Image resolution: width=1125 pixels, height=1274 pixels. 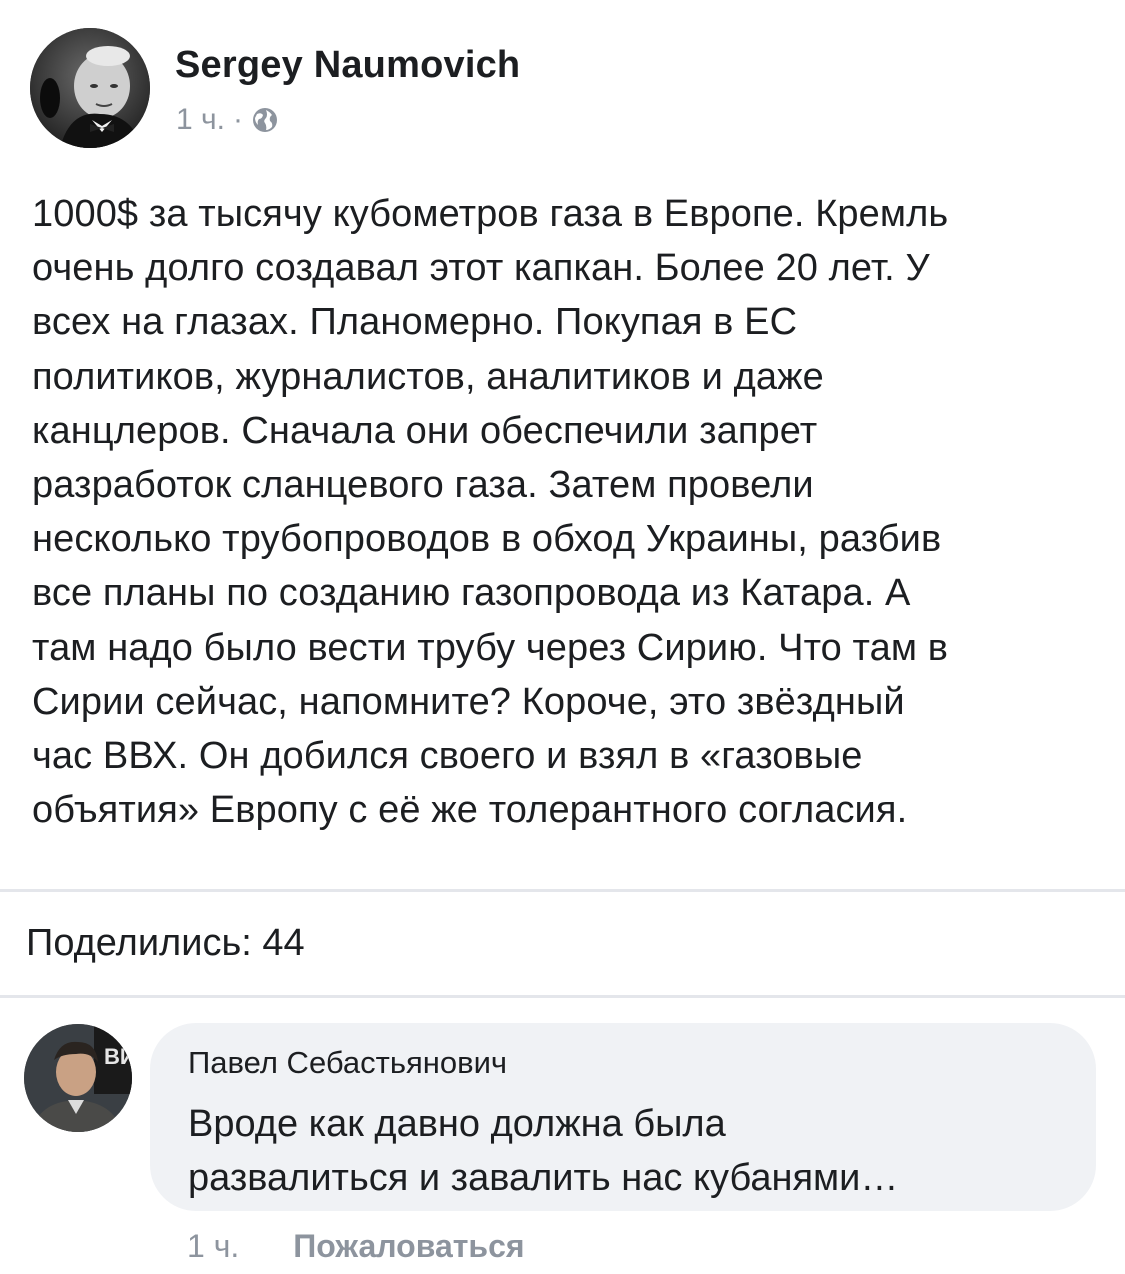 What do you see at coordinates (200, 120) in the screenshot?
I see `post-timestamp: 1 ч.` at bounding box center [200, 120].